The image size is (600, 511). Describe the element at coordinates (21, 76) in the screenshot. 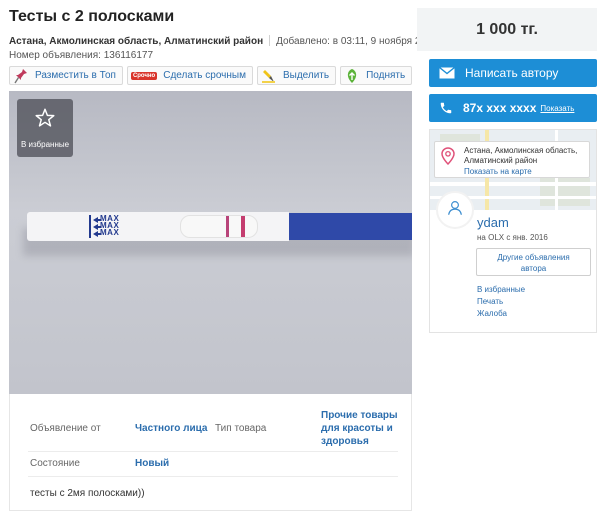

I see `pin-icon` at that location.